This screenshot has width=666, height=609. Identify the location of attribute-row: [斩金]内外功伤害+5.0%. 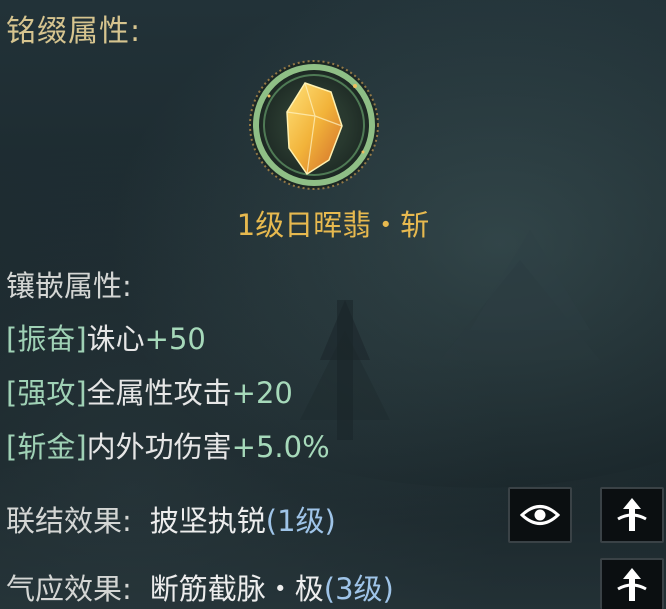
(168, 445).